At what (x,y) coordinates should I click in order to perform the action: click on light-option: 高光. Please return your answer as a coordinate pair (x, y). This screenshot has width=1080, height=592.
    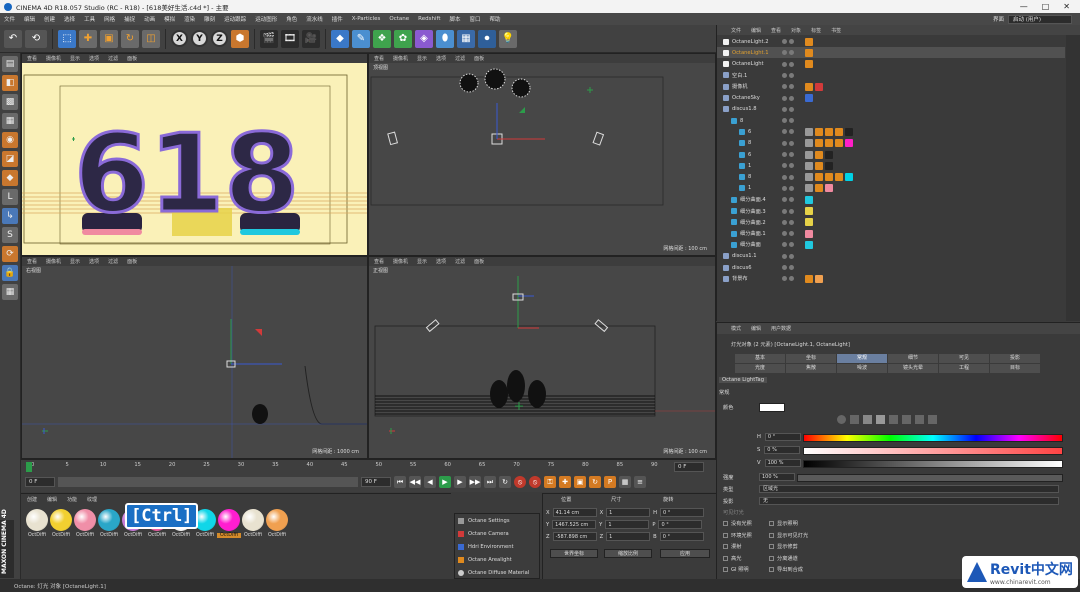
    Looking at the image, I should click on (732, 558).